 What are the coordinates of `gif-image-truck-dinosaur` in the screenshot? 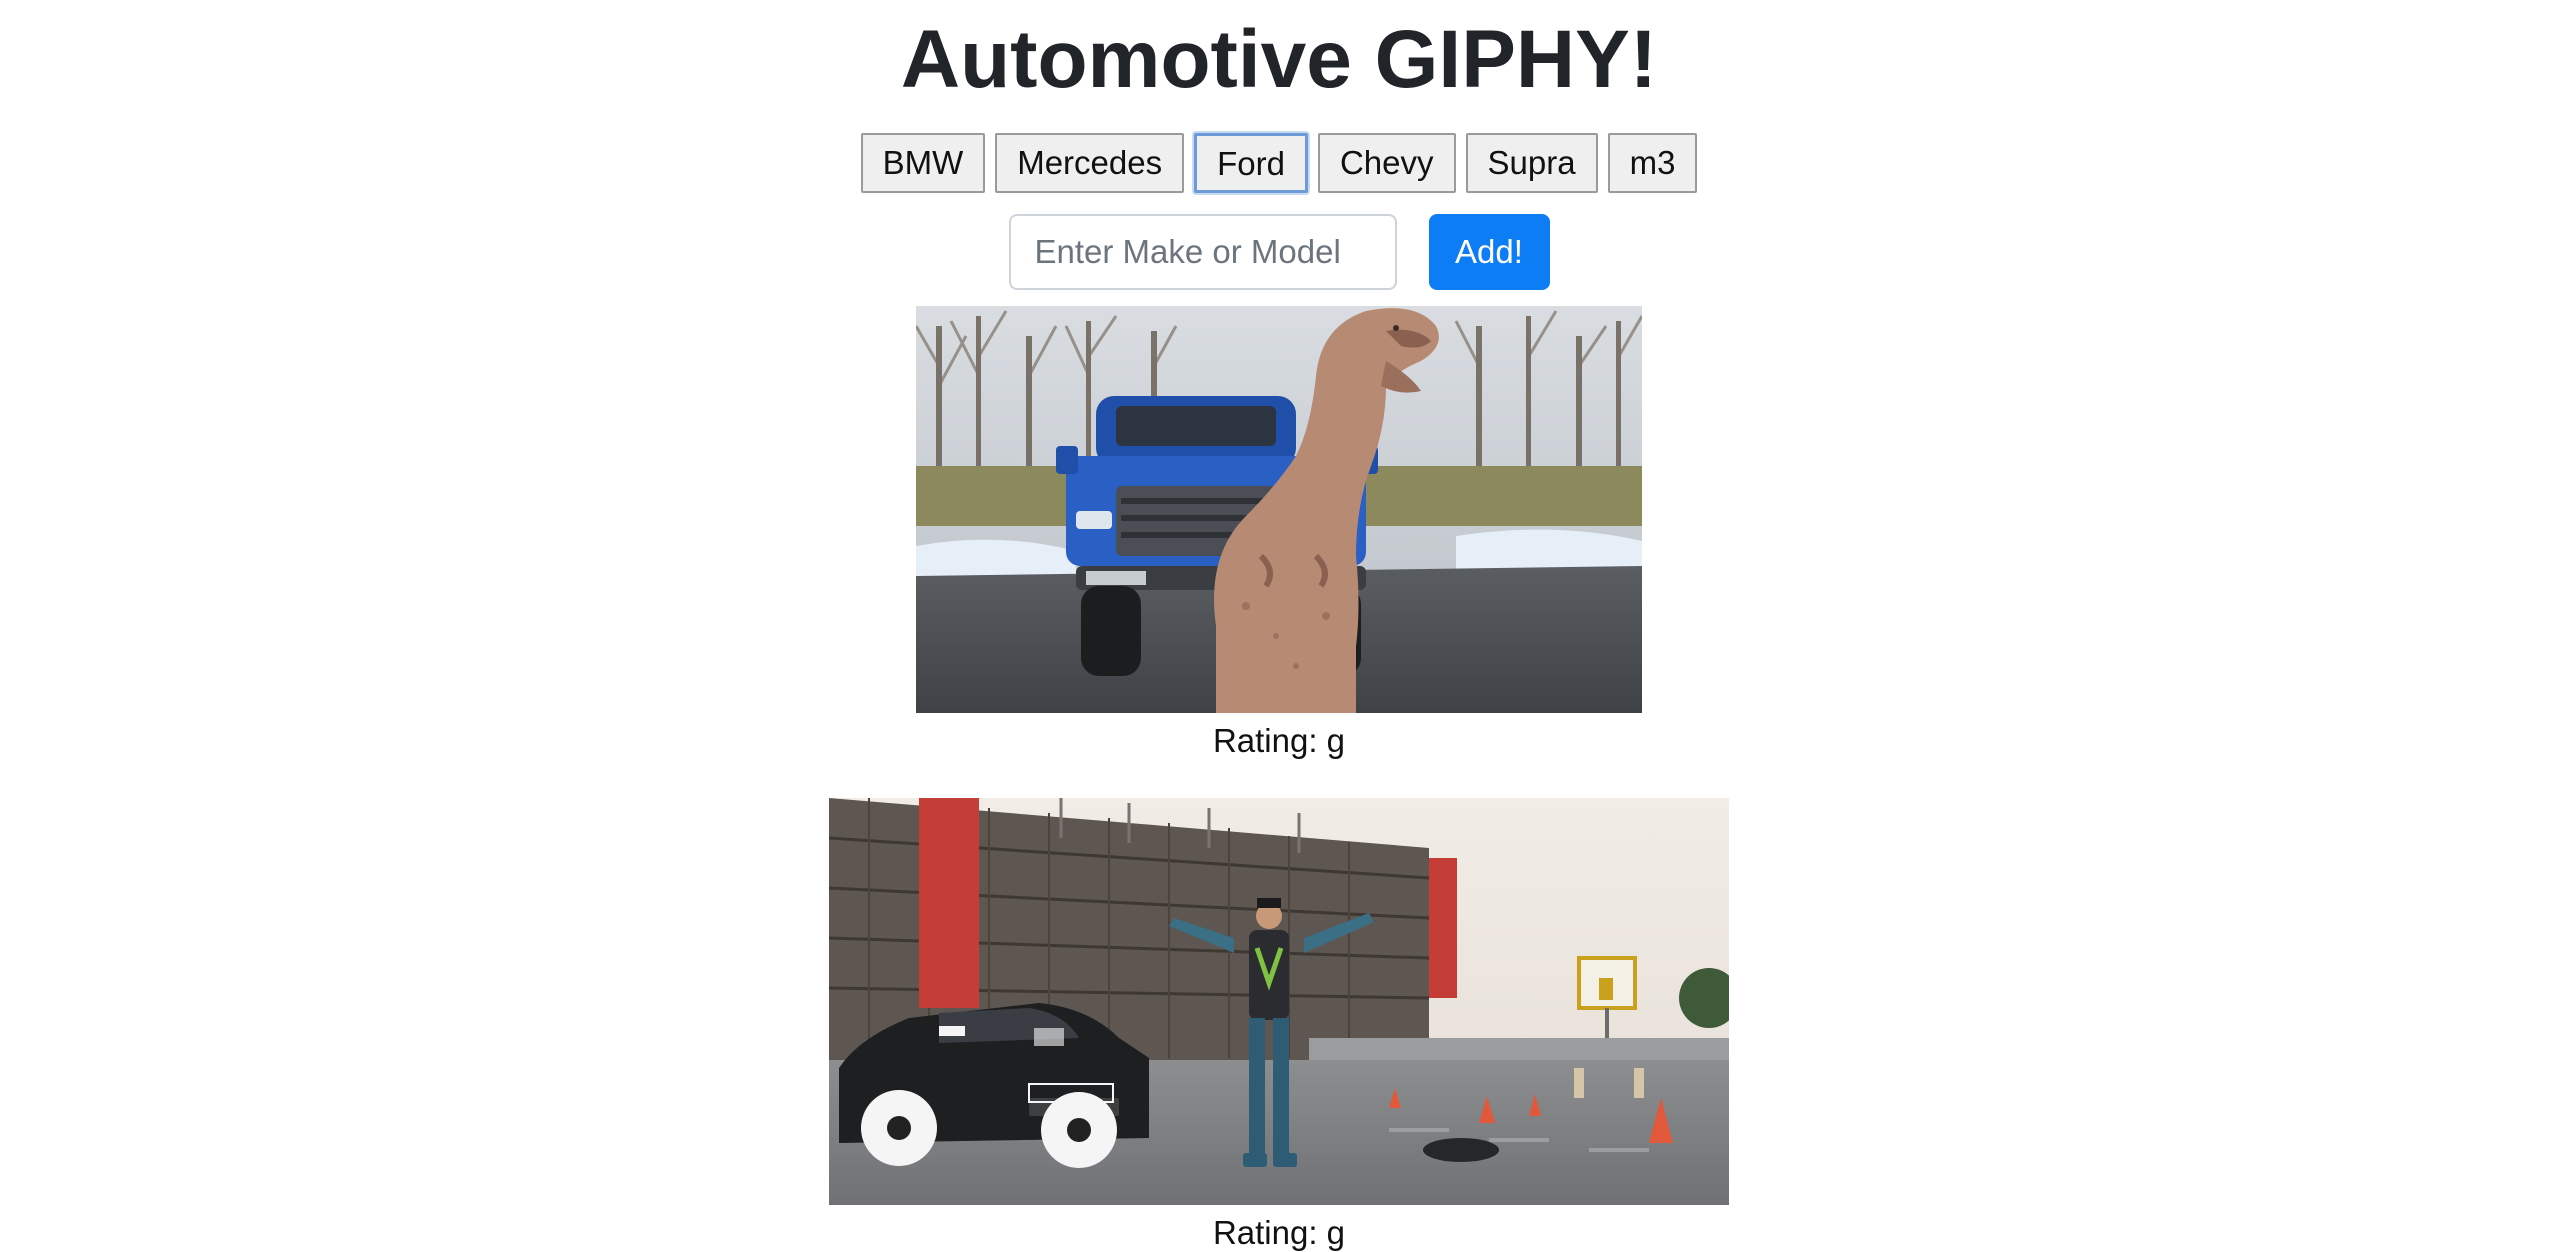 It's located at (1279, 509).